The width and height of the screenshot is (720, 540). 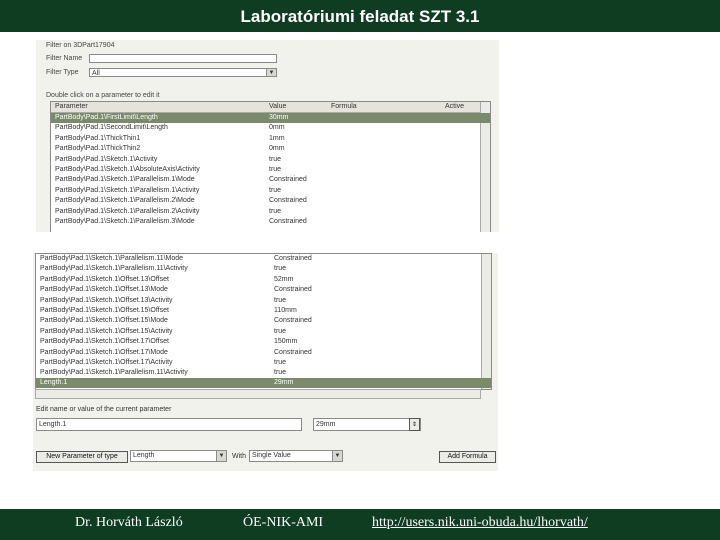 What do you see at coordinates (258, 394) in the screenshot?
I see `horizontal-scrollbar` at bounding box center [258, 394].